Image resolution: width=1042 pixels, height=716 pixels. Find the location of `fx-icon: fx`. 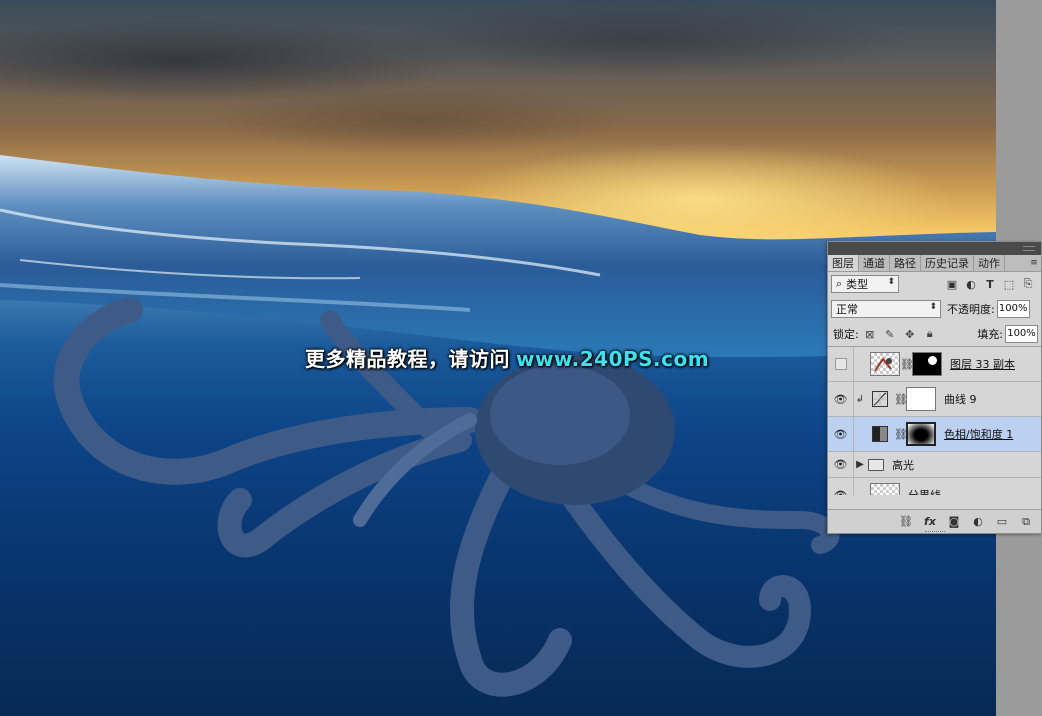

fx-icon: fx is located at coordinates (930, 521).